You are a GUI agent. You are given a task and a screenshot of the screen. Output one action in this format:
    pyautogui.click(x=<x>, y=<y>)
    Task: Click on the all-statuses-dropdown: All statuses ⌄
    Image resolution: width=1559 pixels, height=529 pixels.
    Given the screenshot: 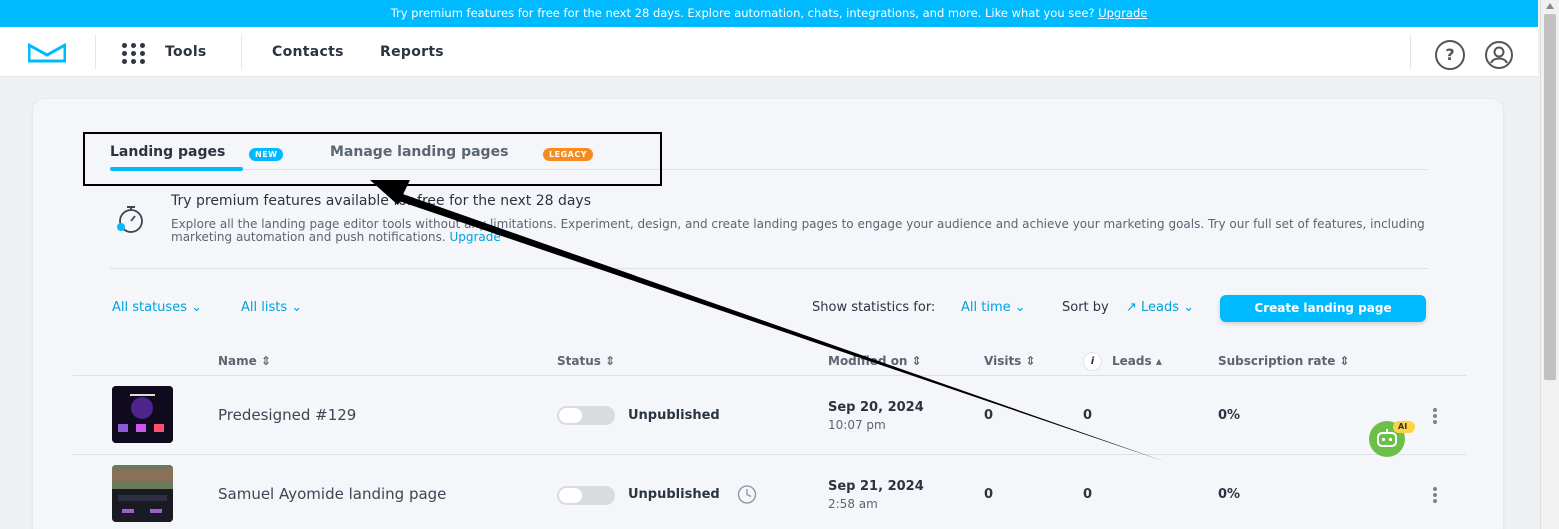 What is the action you would take?
    pyautogui.click(x=157, y=307)
    